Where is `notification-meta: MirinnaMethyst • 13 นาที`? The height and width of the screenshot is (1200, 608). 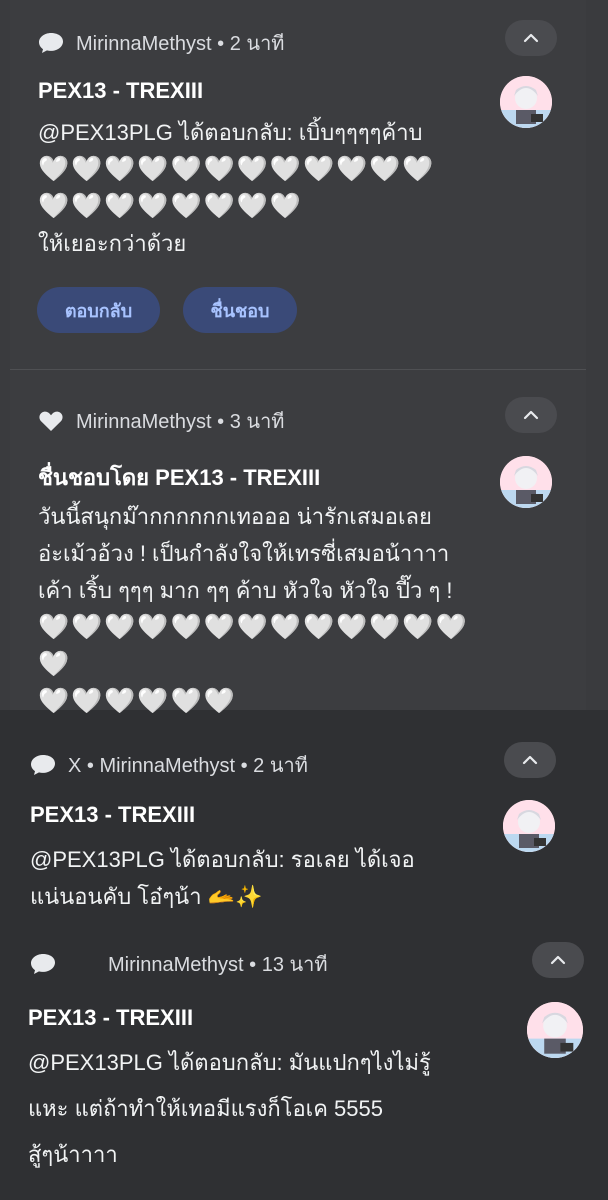
notification-meta: MirinnaMethyst • 13 นาที is located at coordinates (179, 964).